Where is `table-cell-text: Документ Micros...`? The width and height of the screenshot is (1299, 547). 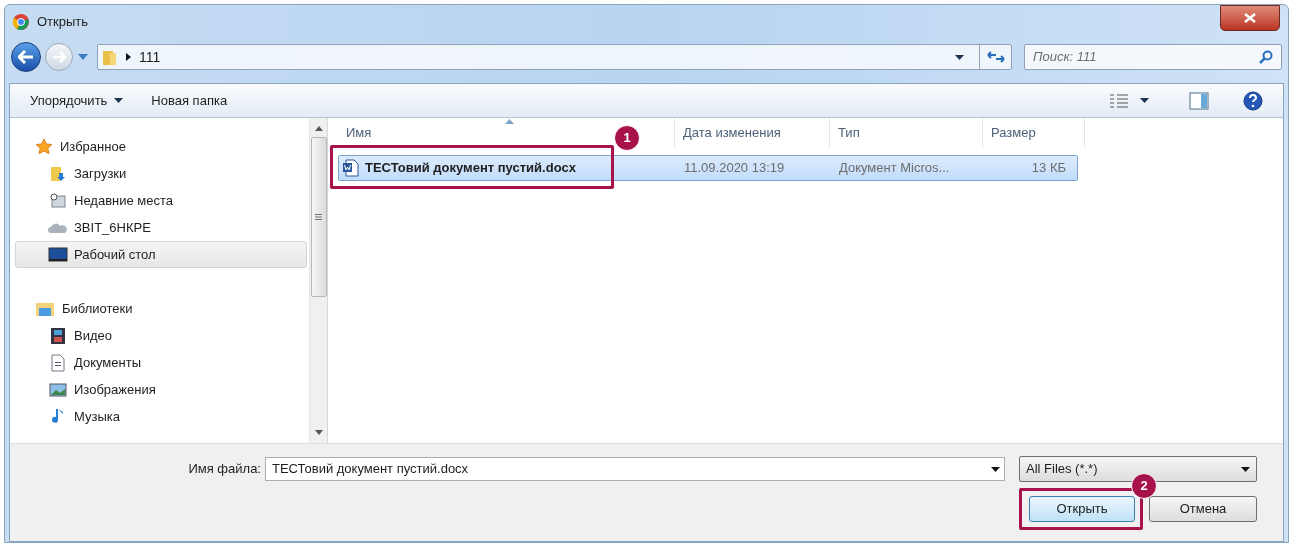
table-cell-text: Документ Micros... is located at coordinates (894, 168).